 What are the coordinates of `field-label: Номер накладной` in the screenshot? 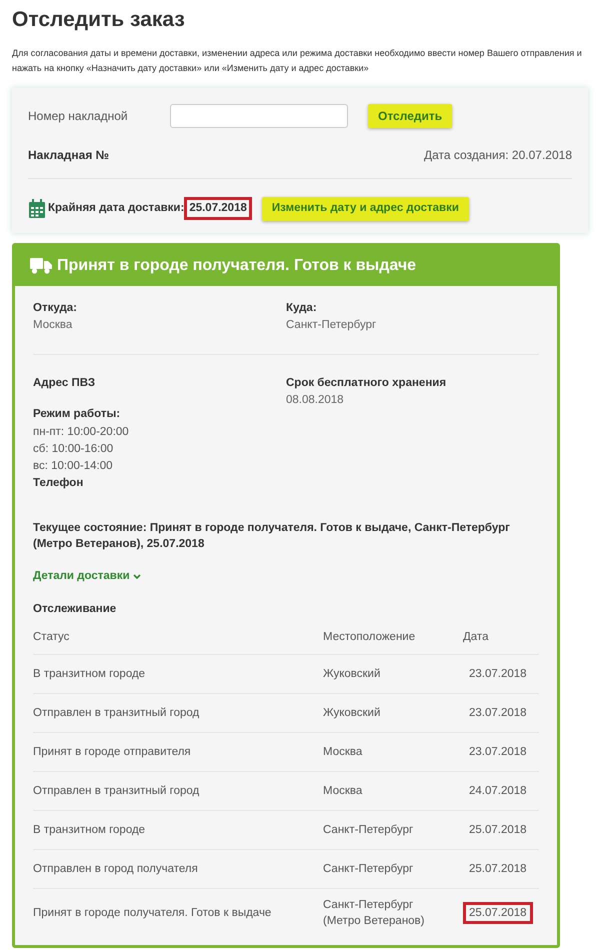 It's located at (78, 116).